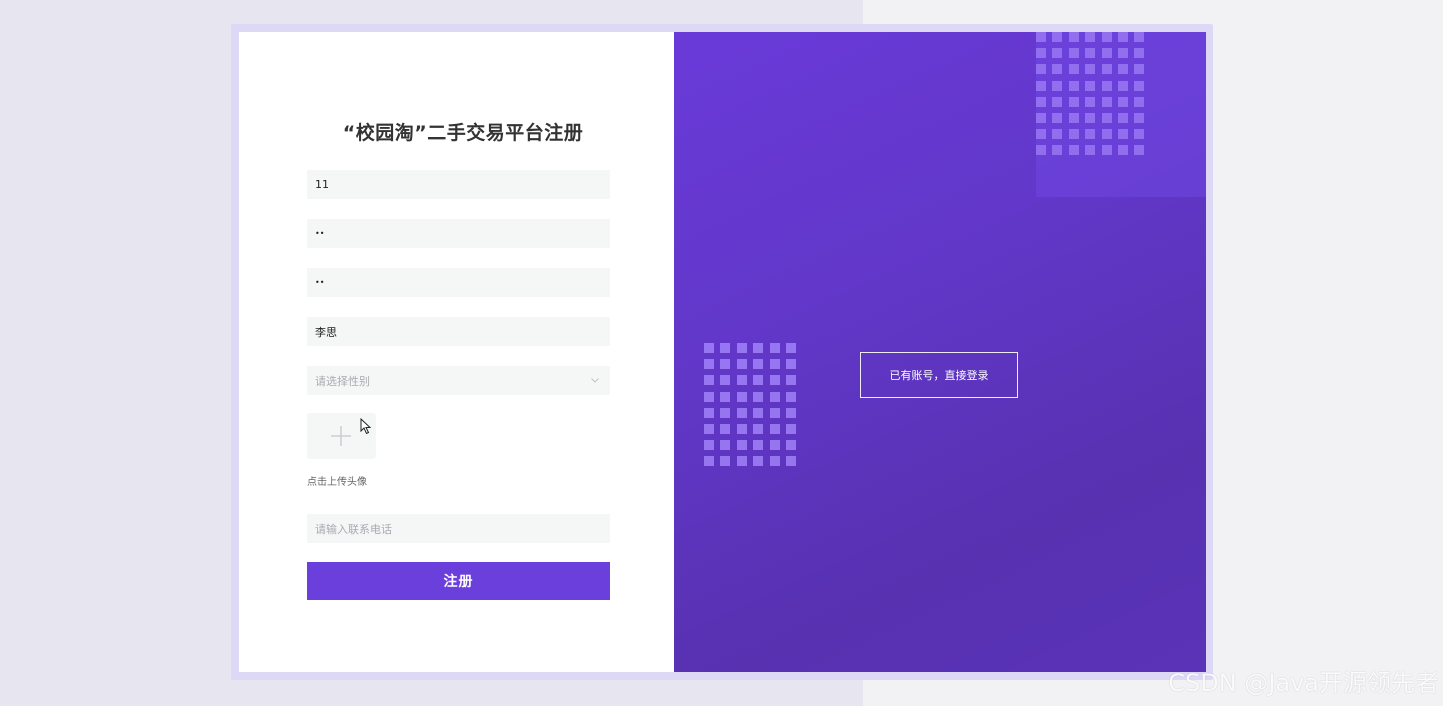 This screenshot has height=706, width=1443. What do you see at coordinates (326, 332) in the screenshot?
I see `name-value: 李思` at bounding box center [326, 332].